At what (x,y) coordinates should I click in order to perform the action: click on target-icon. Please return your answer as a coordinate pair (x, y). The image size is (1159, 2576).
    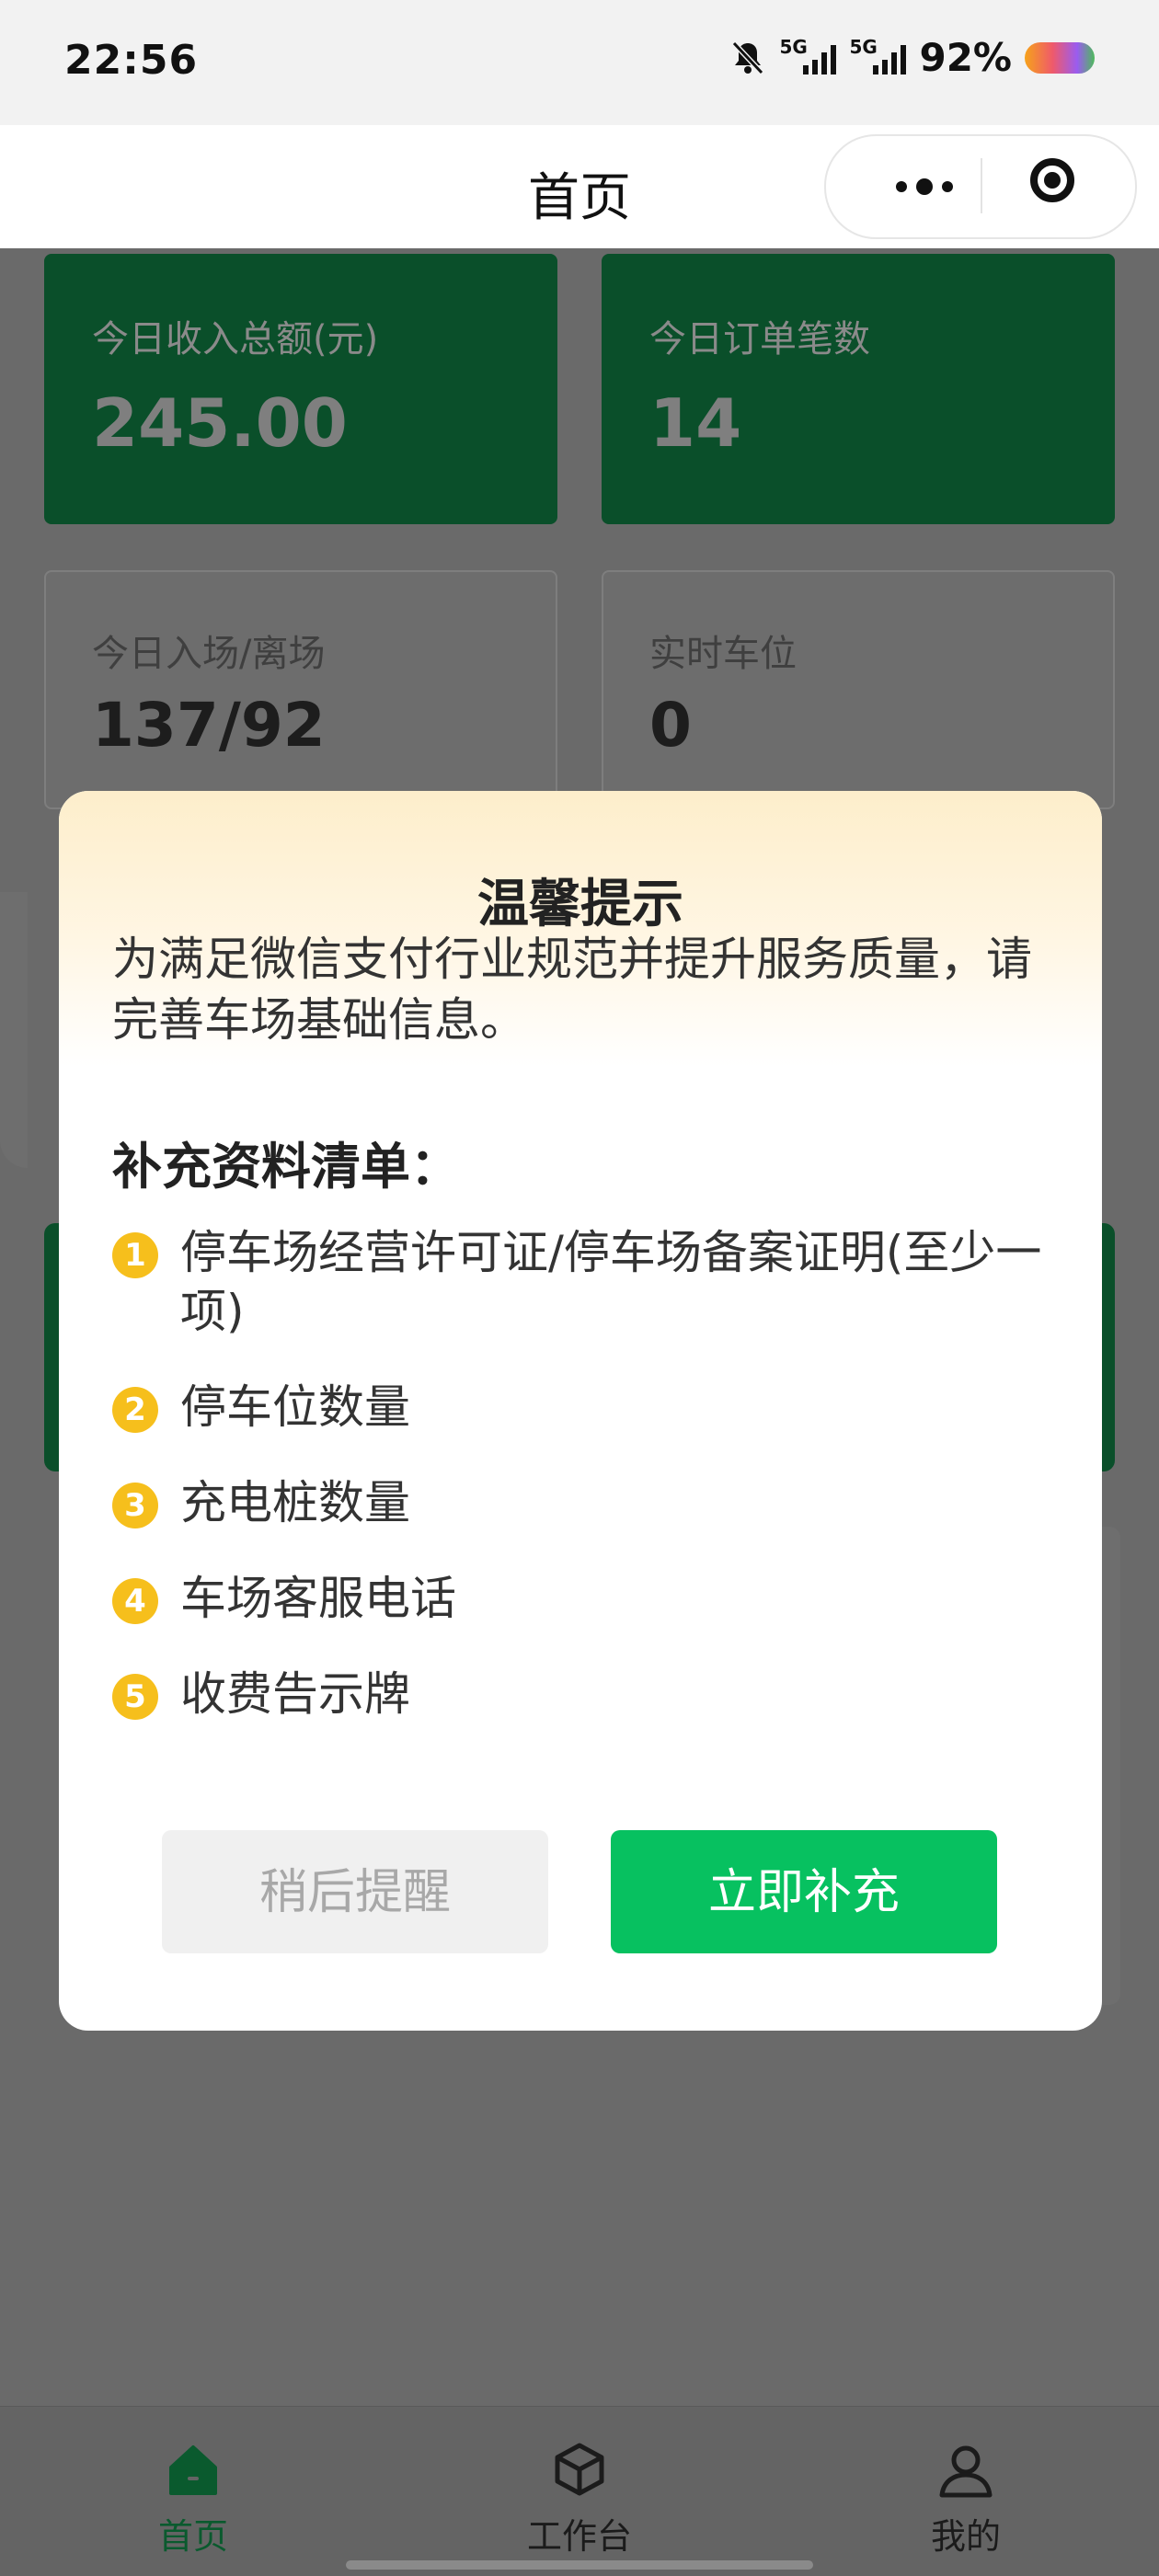
    Looking at the image, I should click on (1052, 180).